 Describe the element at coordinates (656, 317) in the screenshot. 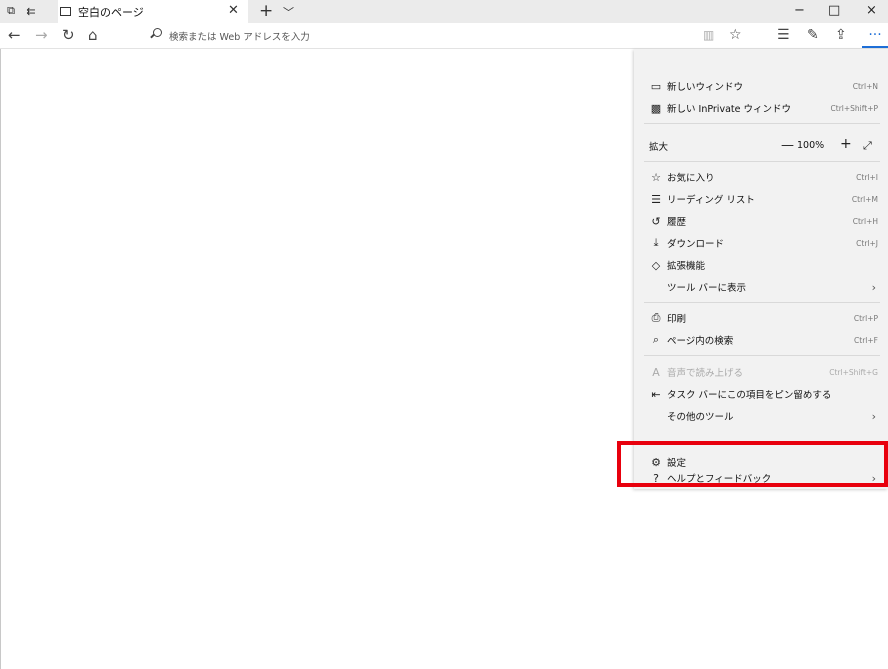

I see `print-icon: ⎙` at that location.